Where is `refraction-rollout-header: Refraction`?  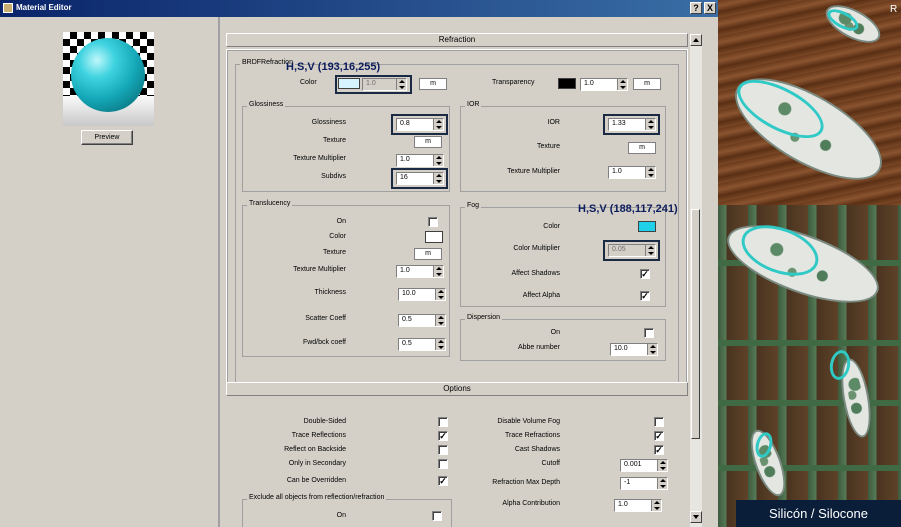
refraction-rollout-header: Refraction is located at coordinates (457, 40).